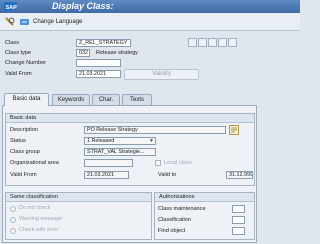  Describe the element at coordinates (238, 209) in the screenshot. I see `auth-class-maintenance-field` at that location.